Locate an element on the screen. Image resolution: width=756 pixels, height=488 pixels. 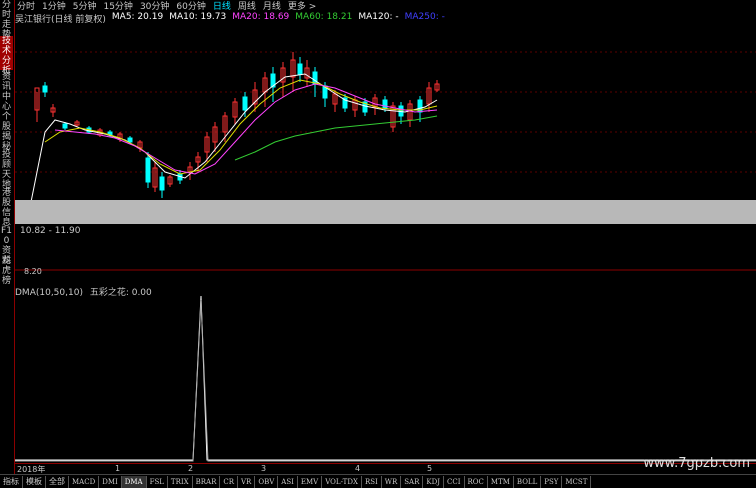
indicator-tab: 全部 is located at coordinates (57, 481).